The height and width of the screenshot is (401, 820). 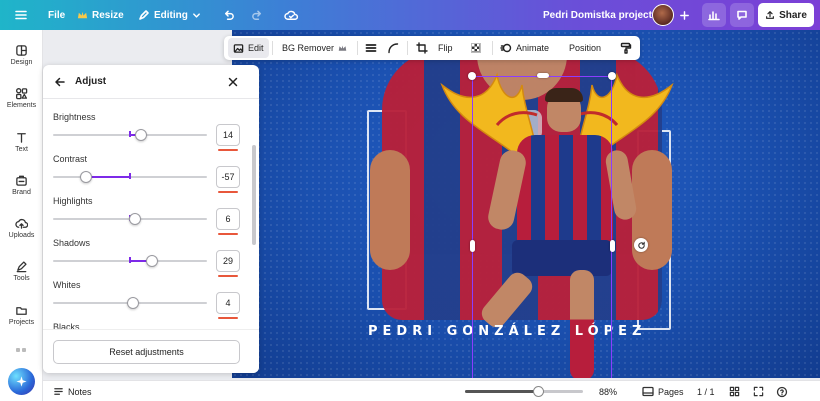 I want to click on undo-icon, so click(x=229, y=15).